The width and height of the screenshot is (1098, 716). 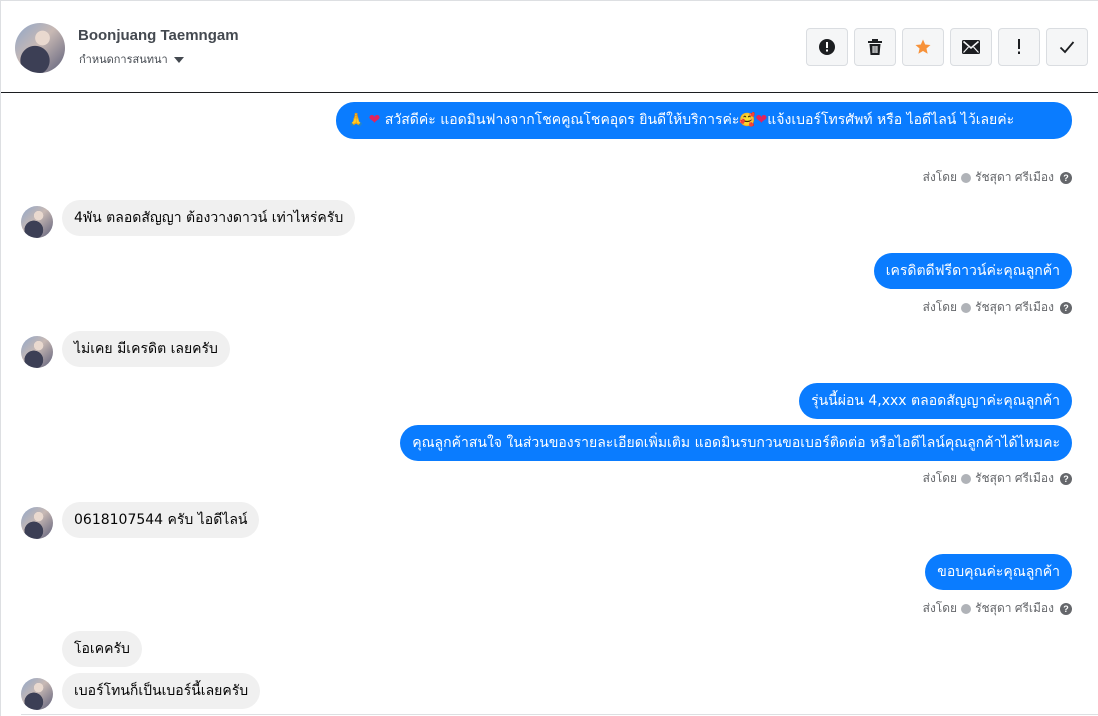 What do you see at coordinates (559, 714) in the screenshot?
I see `composer-divider` at bounding box center [559, 714].